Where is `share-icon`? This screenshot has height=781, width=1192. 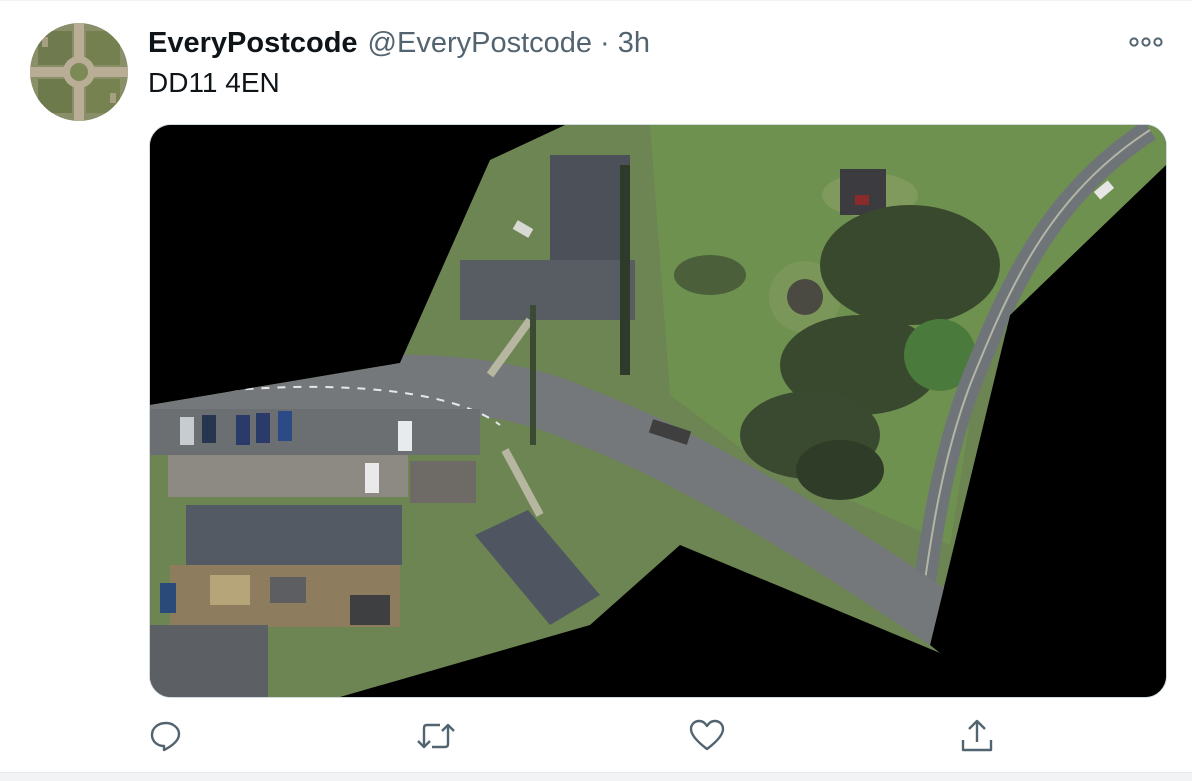 share-icon is located at coordinates (977, 735).